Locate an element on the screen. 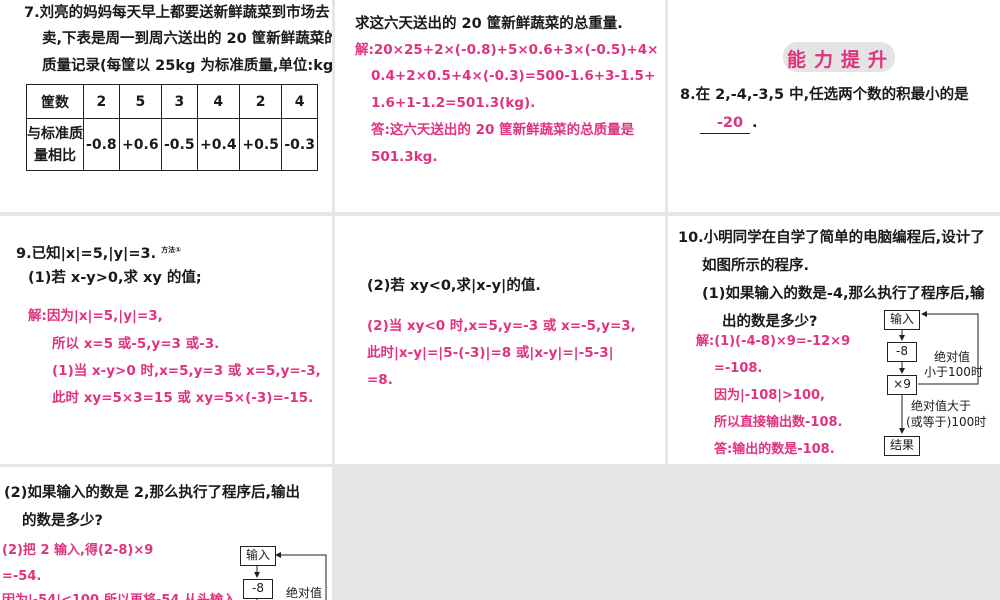  table-cell: +0.5 is located at coordinates (260, 144).